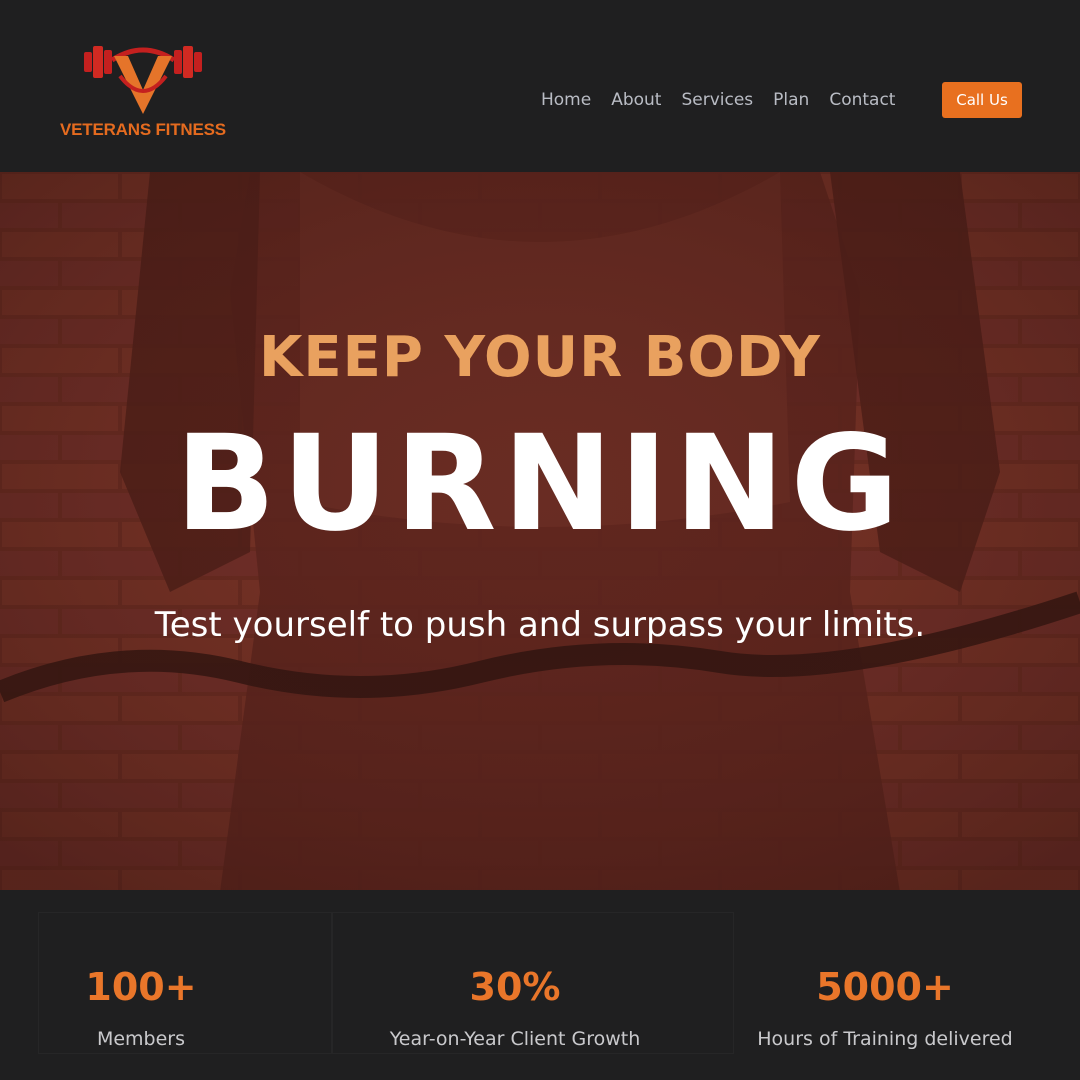 This screenshot has width=1080, height=1080. Describe the element at coordinates (885, 1039) in the screenshot. I see `stat-label: Hours of Training delivered` at that location.